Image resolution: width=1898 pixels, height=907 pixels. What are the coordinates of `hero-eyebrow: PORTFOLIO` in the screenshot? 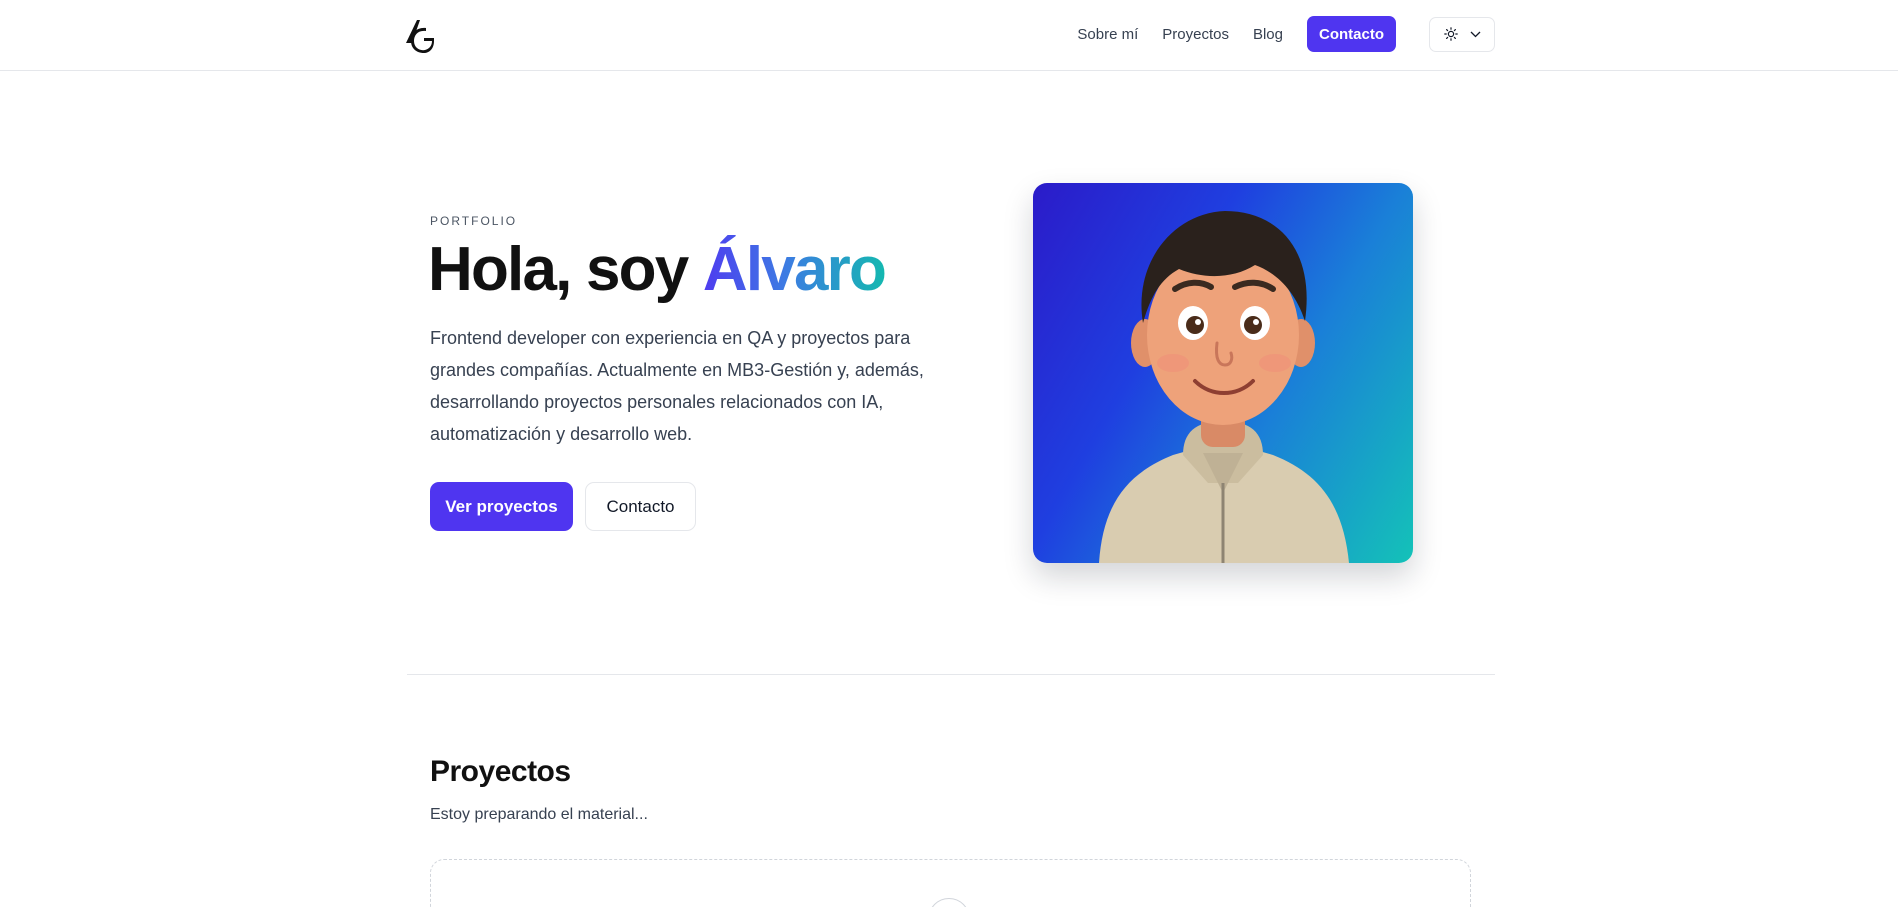 It's located at (474, 221).